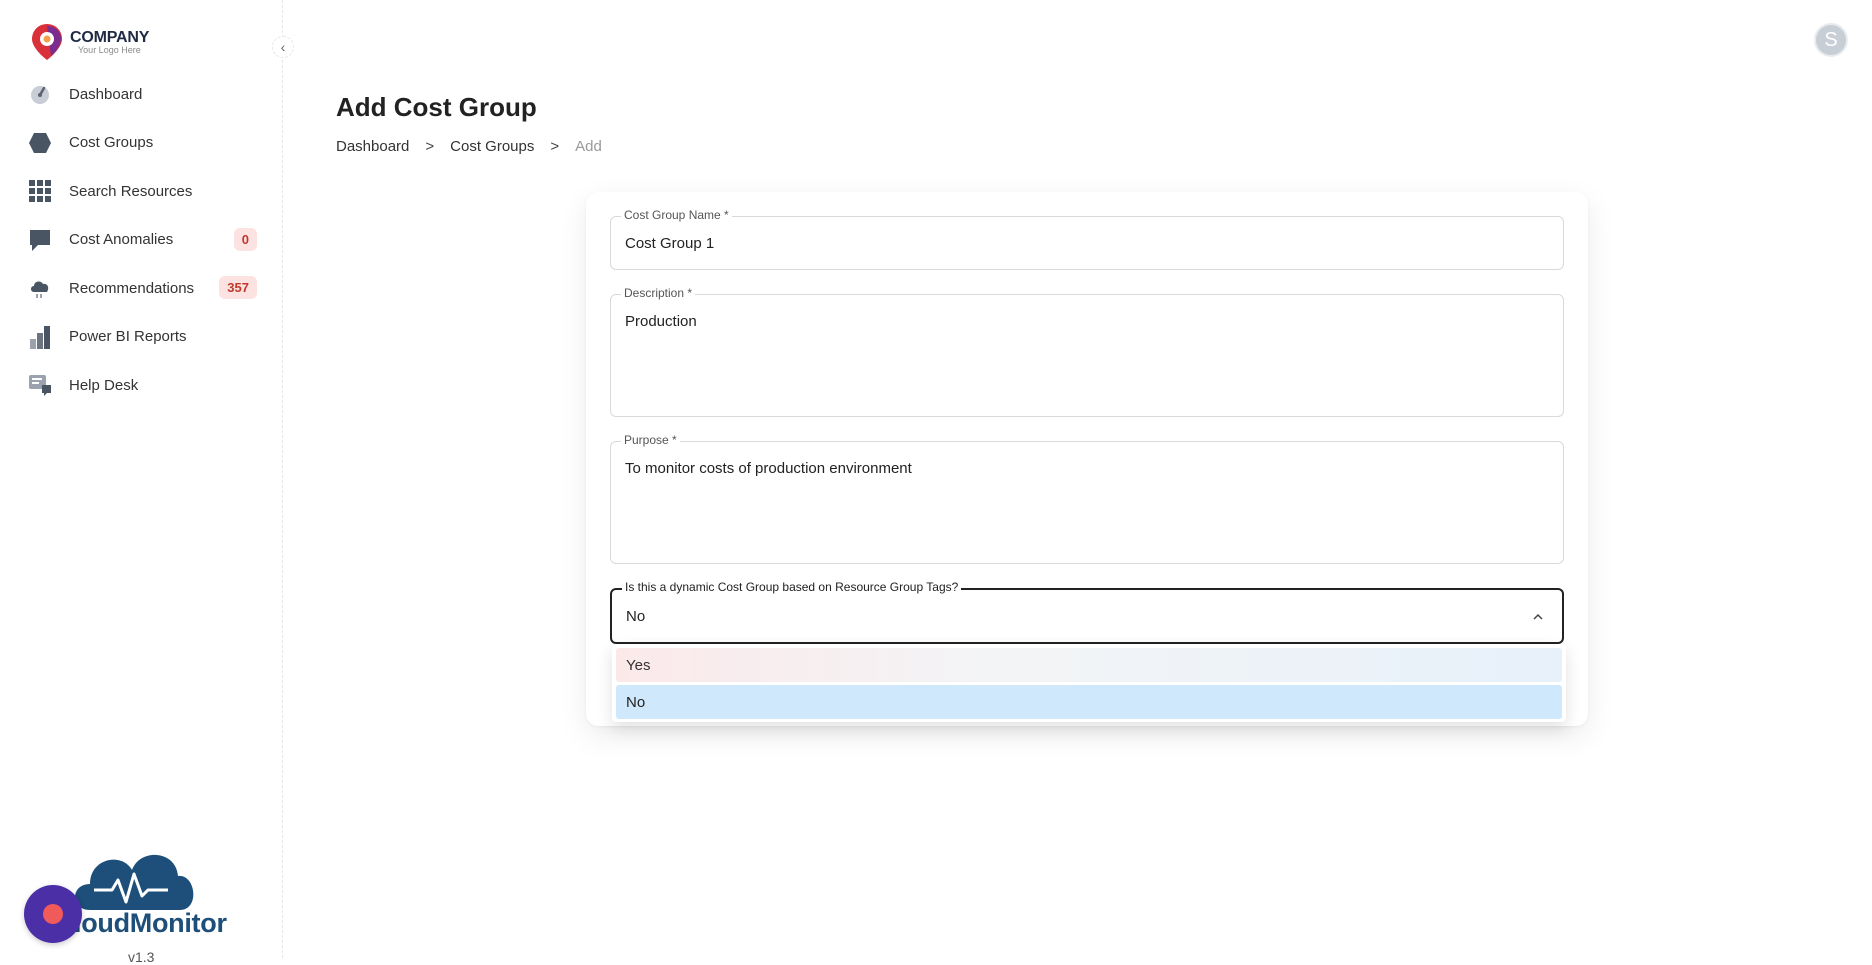  I want to click on sidebar-item-power-bi-reports: Power BI Reports, so click(141, 337).